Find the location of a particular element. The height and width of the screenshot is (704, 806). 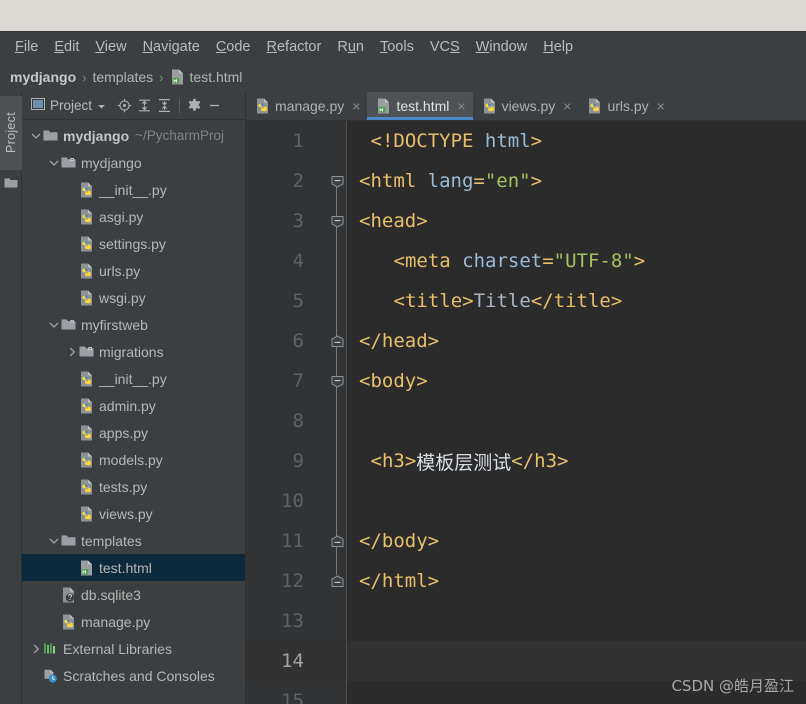

tree-item-label: asgi.py is located at coordinates (121, 216).